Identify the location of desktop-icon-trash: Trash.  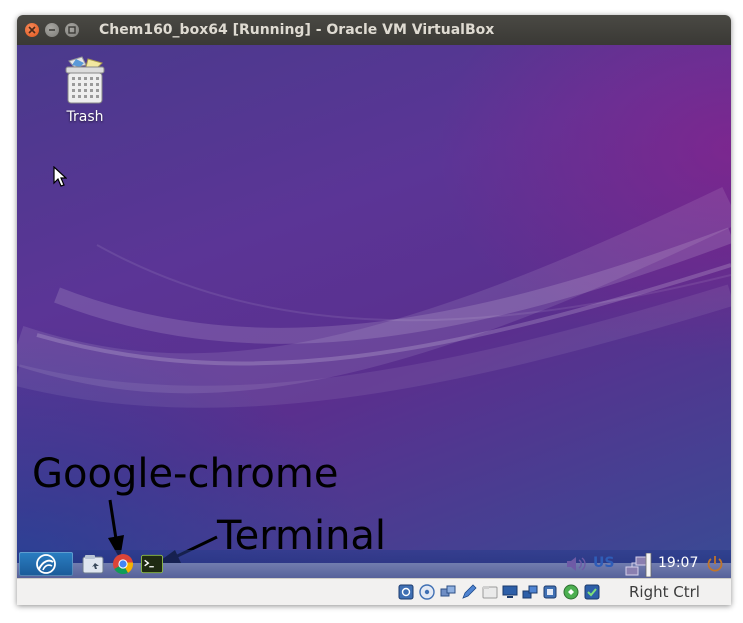
(85, 90).